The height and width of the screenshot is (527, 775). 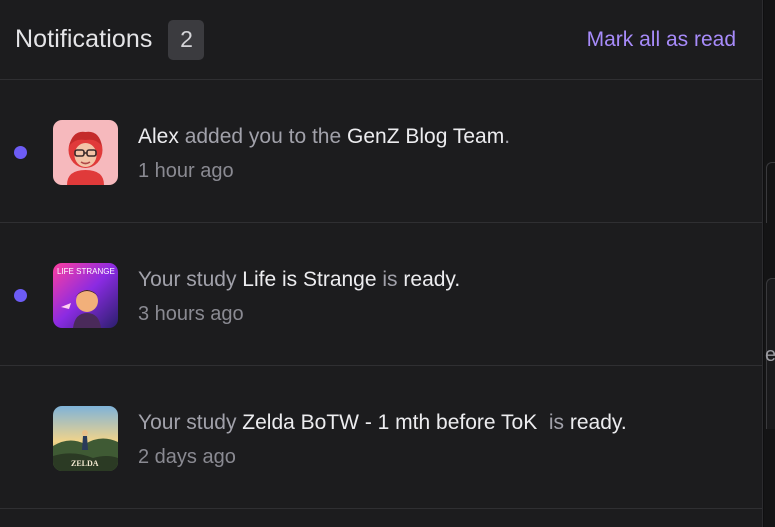 I want to click on notification-message: Alex added you to the GenZ Blog Team., so click(x=440, y=137).